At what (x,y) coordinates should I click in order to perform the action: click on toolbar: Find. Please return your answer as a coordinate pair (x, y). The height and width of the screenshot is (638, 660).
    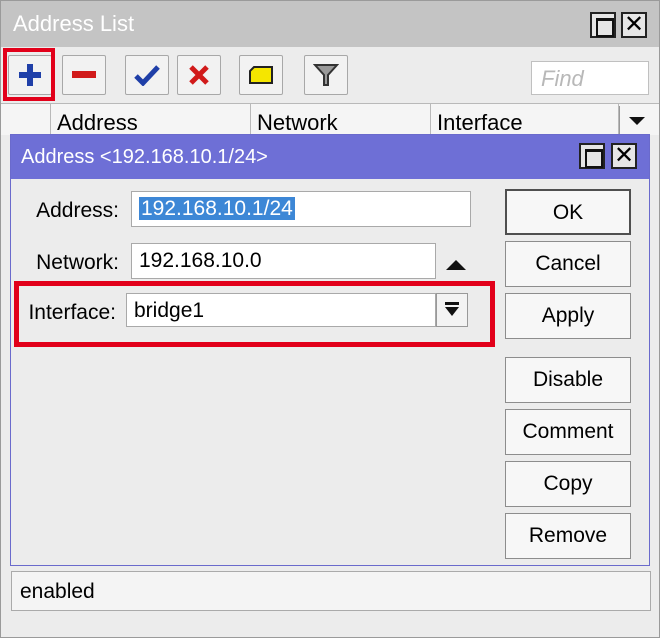
    Looking at the image, I should click on (330, 75).